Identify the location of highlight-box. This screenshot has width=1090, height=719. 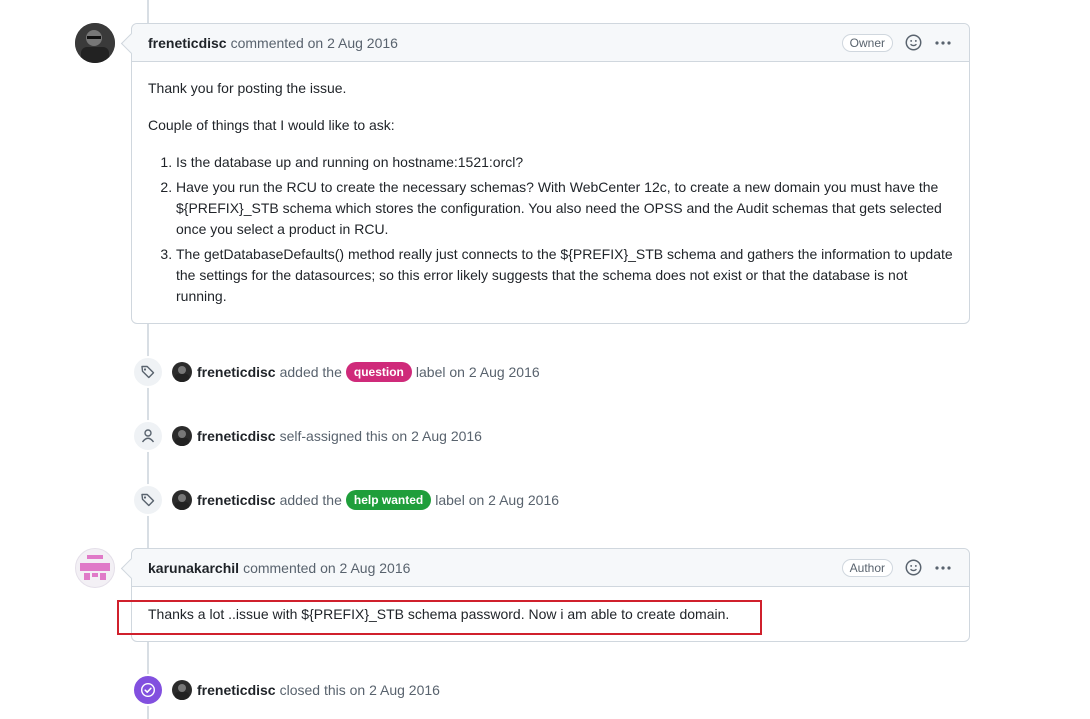
(439, 617).